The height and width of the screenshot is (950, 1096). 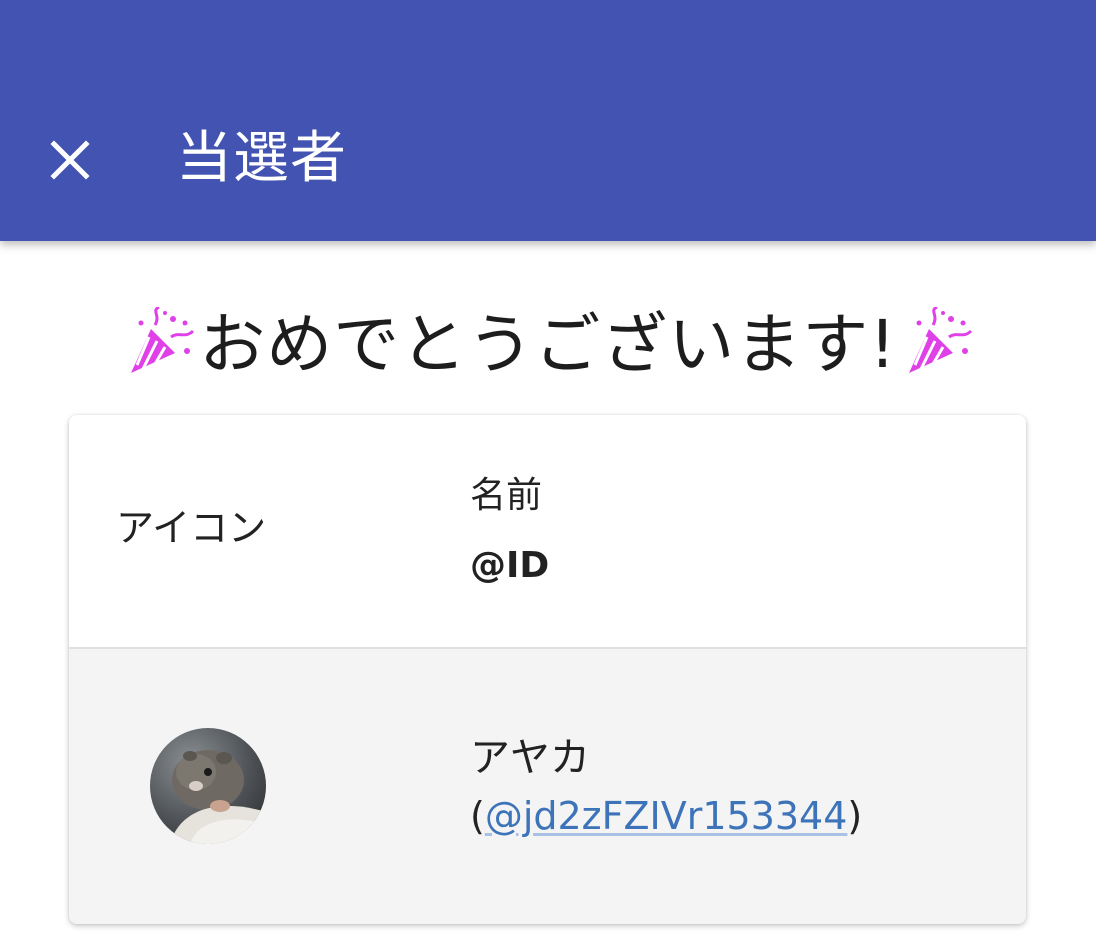 I want to click on congratulations-text: おめでとうございます!, so click(x=548, y=344).